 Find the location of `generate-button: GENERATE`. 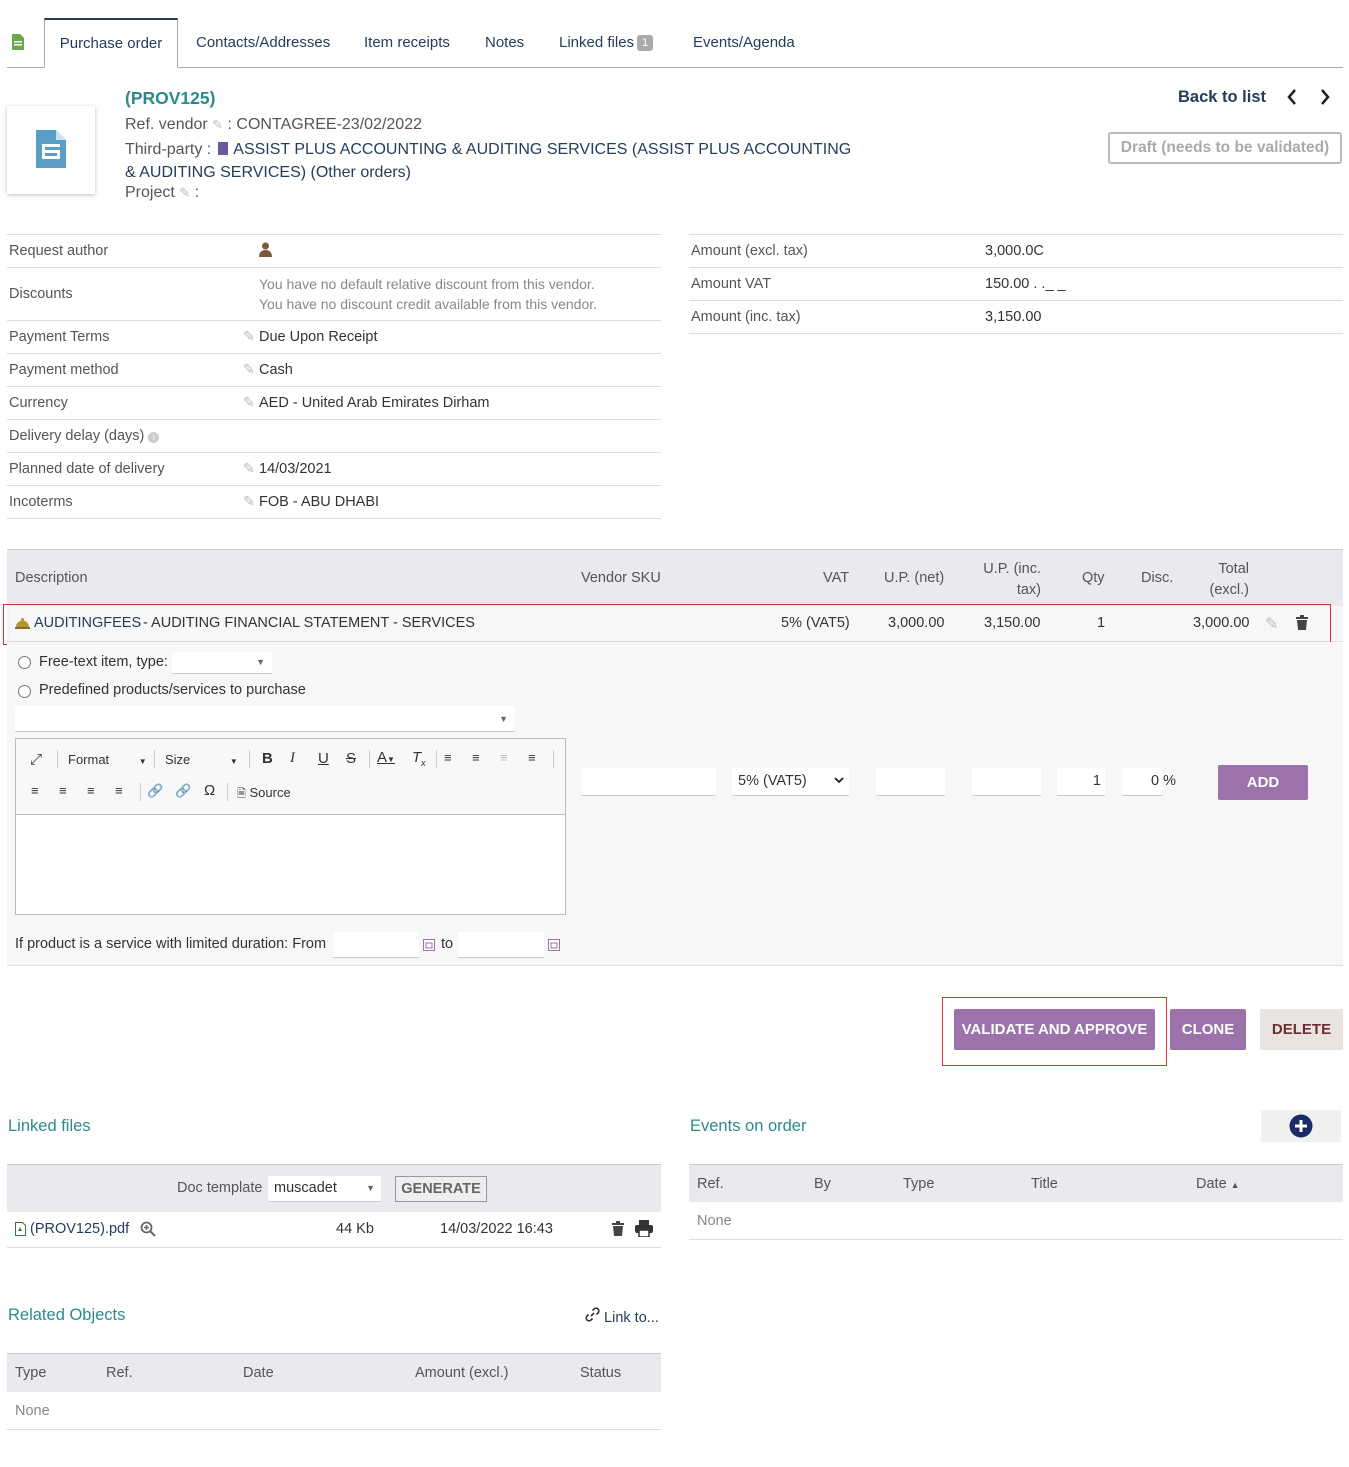

generate-button: GENERATE is located at coordinates (441, 1189).